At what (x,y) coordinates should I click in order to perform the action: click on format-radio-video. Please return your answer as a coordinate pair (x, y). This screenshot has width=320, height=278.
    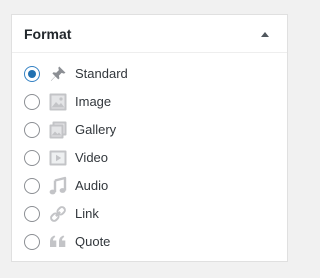
    Looking at the image, I should click on (32, 158).